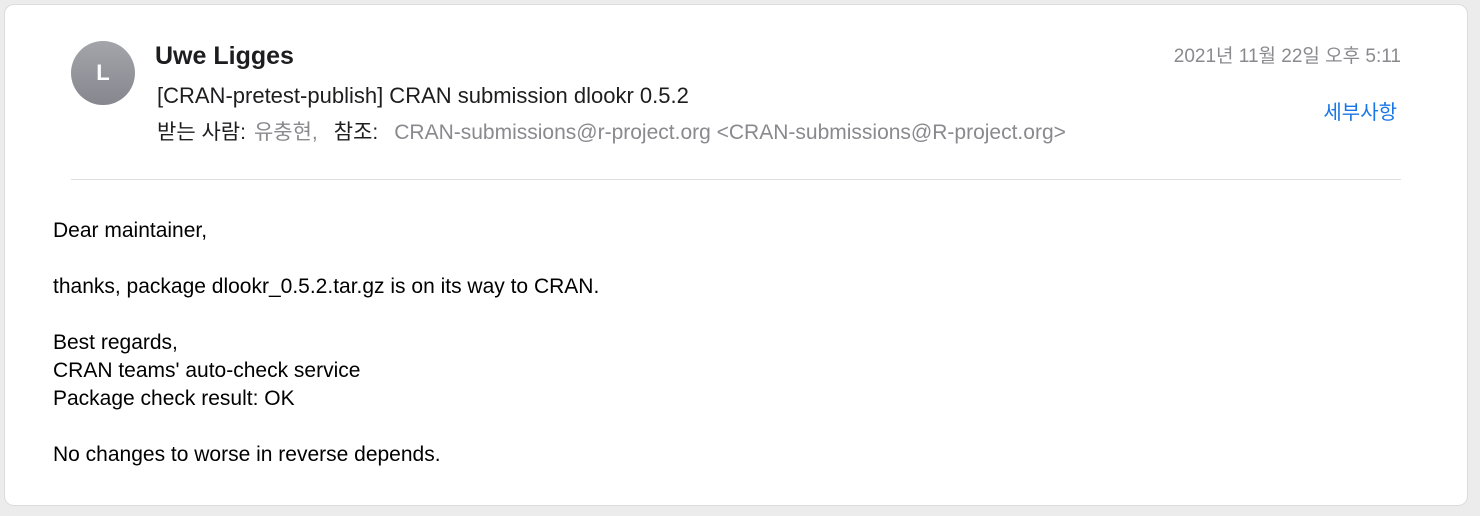  I want to click on to-recipient: 유충현,, so click(286, 132).